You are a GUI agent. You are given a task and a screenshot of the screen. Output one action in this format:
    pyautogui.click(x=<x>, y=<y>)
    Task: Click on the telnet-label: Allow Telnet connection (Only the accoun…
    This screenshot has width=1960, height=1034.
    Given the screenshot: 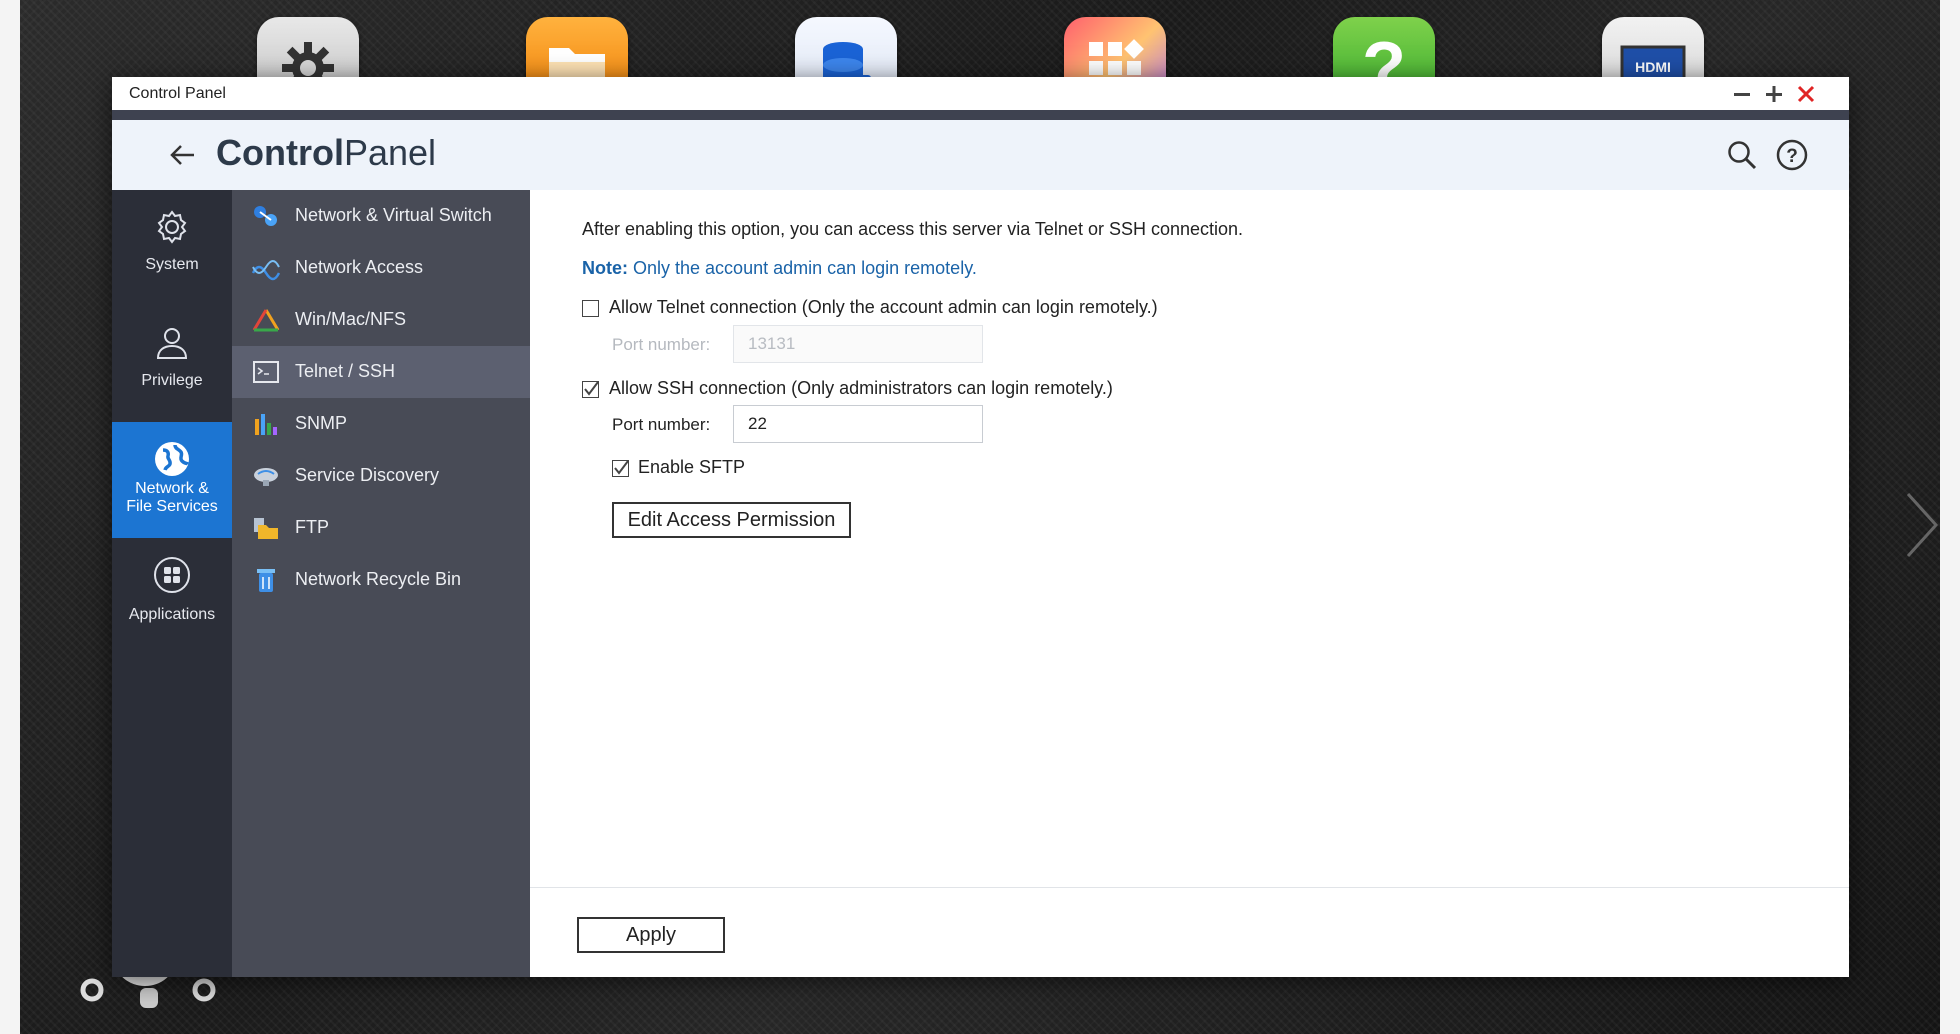 What is the action you would take?
    pyautogui.click(x=883, y=307)
    